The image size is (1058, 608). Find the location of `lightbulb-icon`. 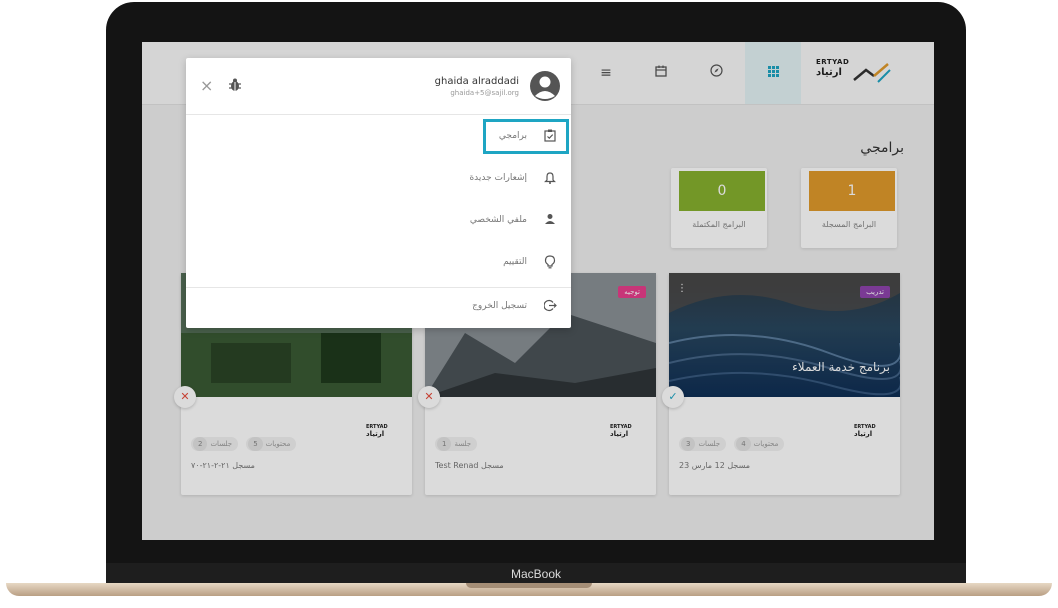

lightbulb-icon is located at coordinates (550, 263).